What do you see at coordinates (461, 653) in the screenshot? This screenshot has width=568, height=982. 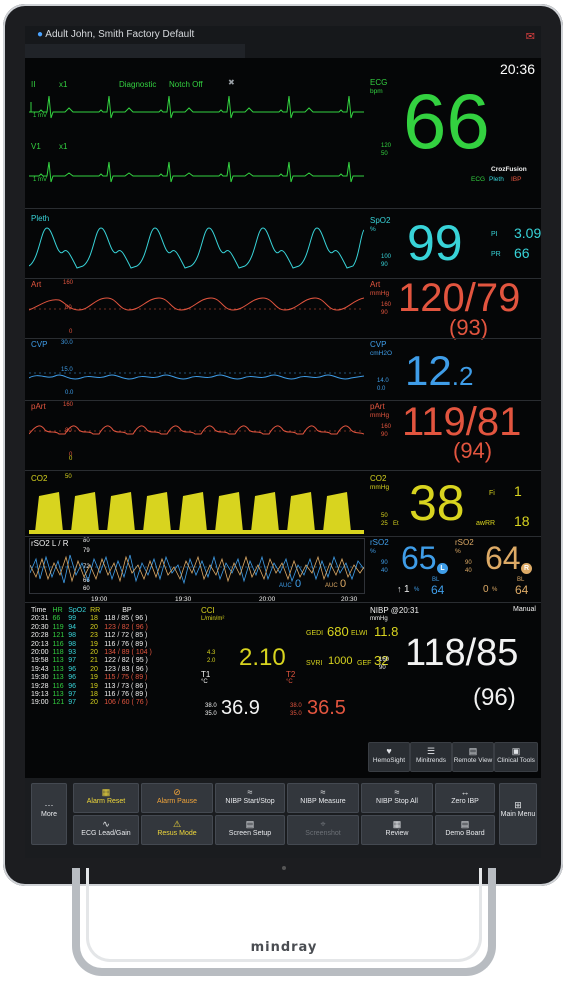 I see `nibp-value: 118/85` at bounding box center [461, 653].